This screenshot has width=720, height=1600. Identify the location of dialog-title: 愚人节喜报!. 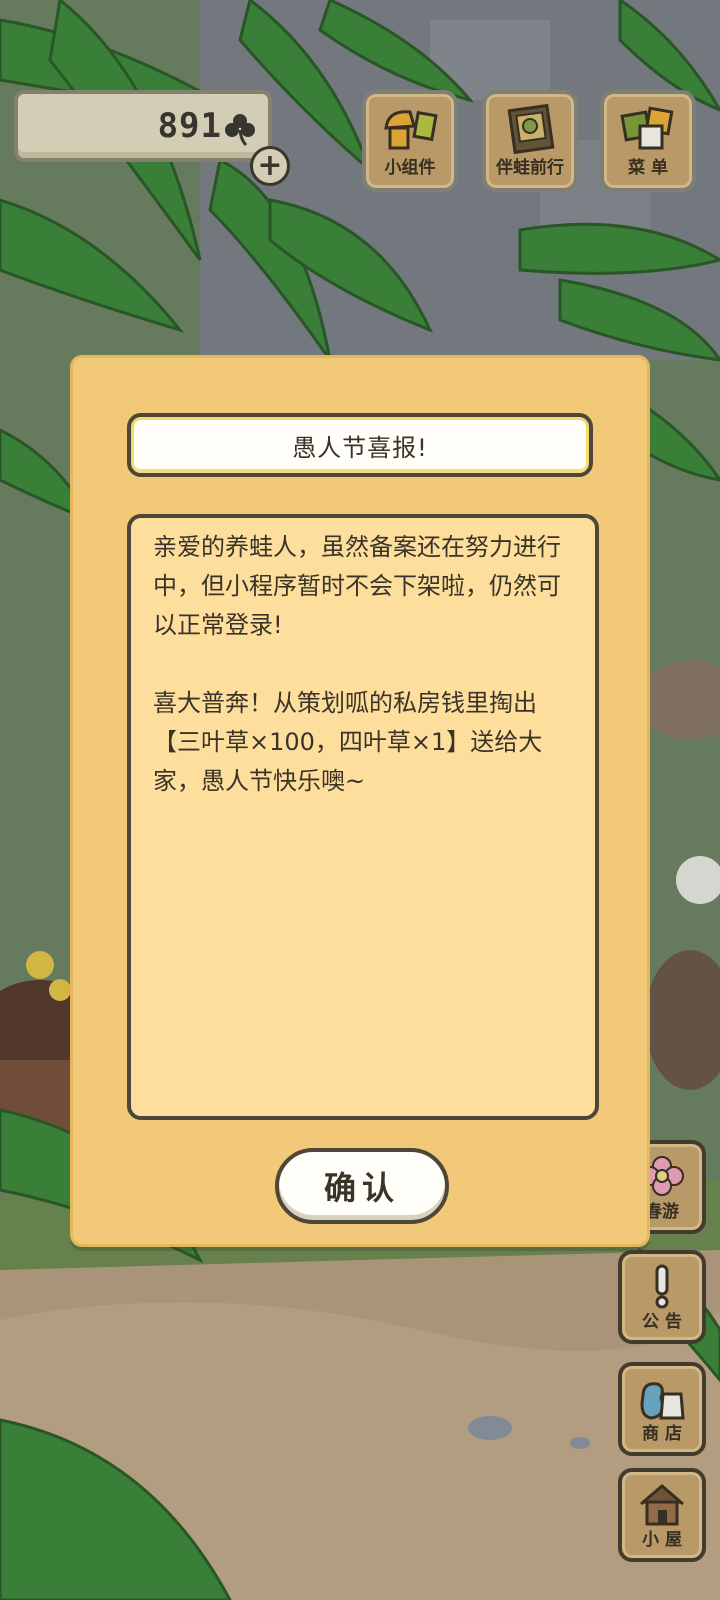
(360, 447).